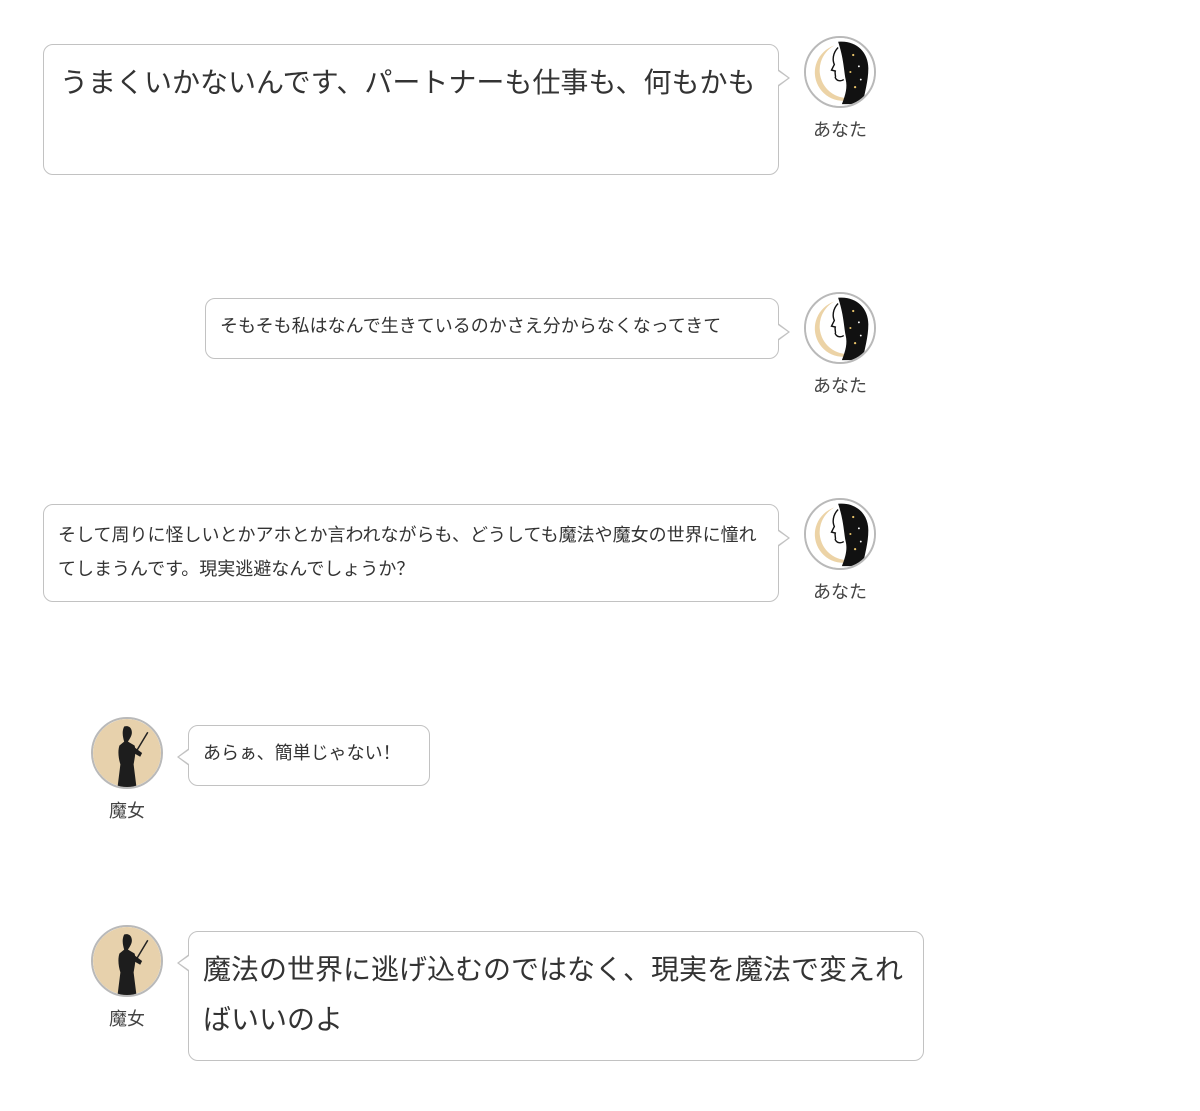  What do you see at coordinates (416, 109) in the screenshot?
I see `chat-message-1: うまくいかないんです、パートナーも仕事も、何もかも` at bounding box center [416, 109].